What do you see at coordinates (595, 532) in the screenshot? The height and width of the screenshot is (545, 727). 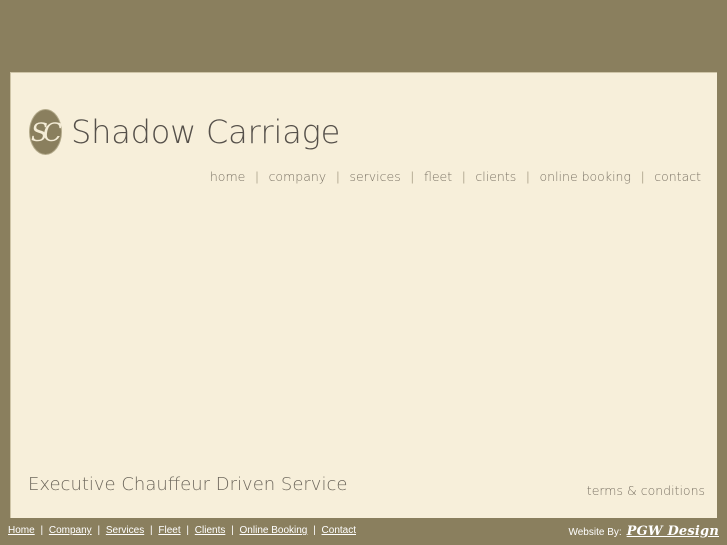 I see `website-credit-label: Website By:` at bounding box center [595, 532].